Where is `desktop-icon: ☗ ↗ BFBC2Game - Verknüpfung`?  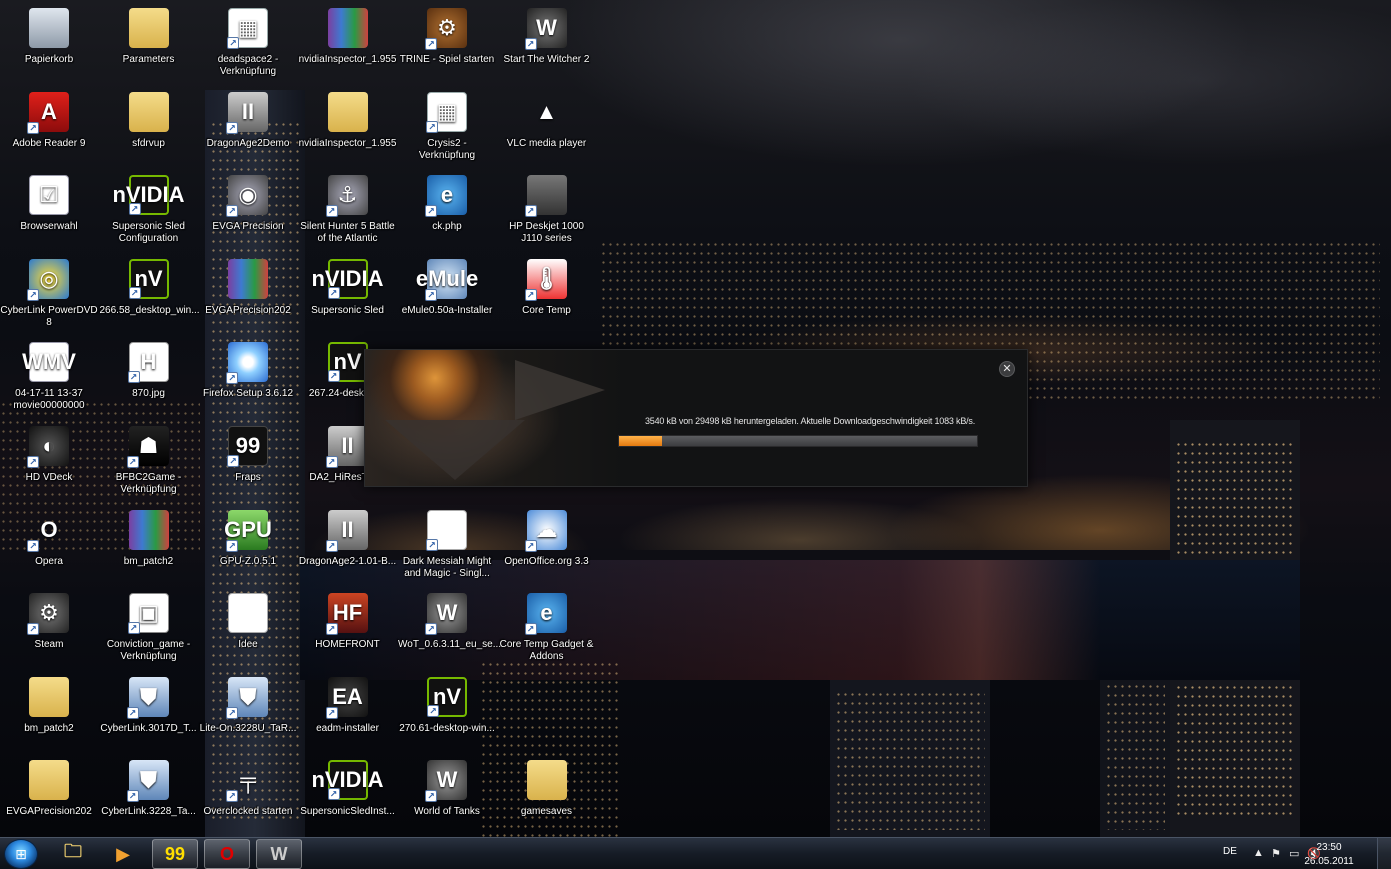 desktop-icon: ☗ ↗ BFBC2Game - Verknüpfung is located at coordinates (149, 463).